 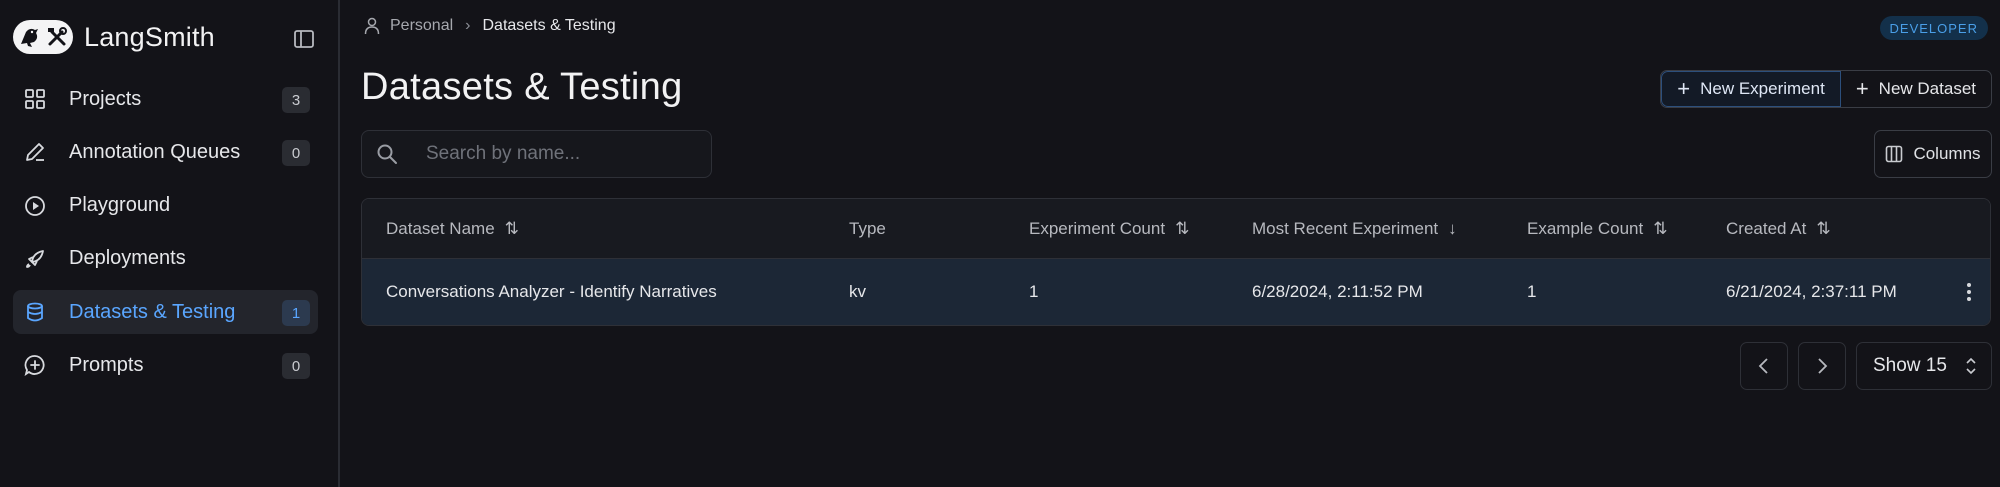 What do you see at coordinates (43, 37) in the screenshot?
I see `langsmith-logo-icon` at bounding box center [43, 37].